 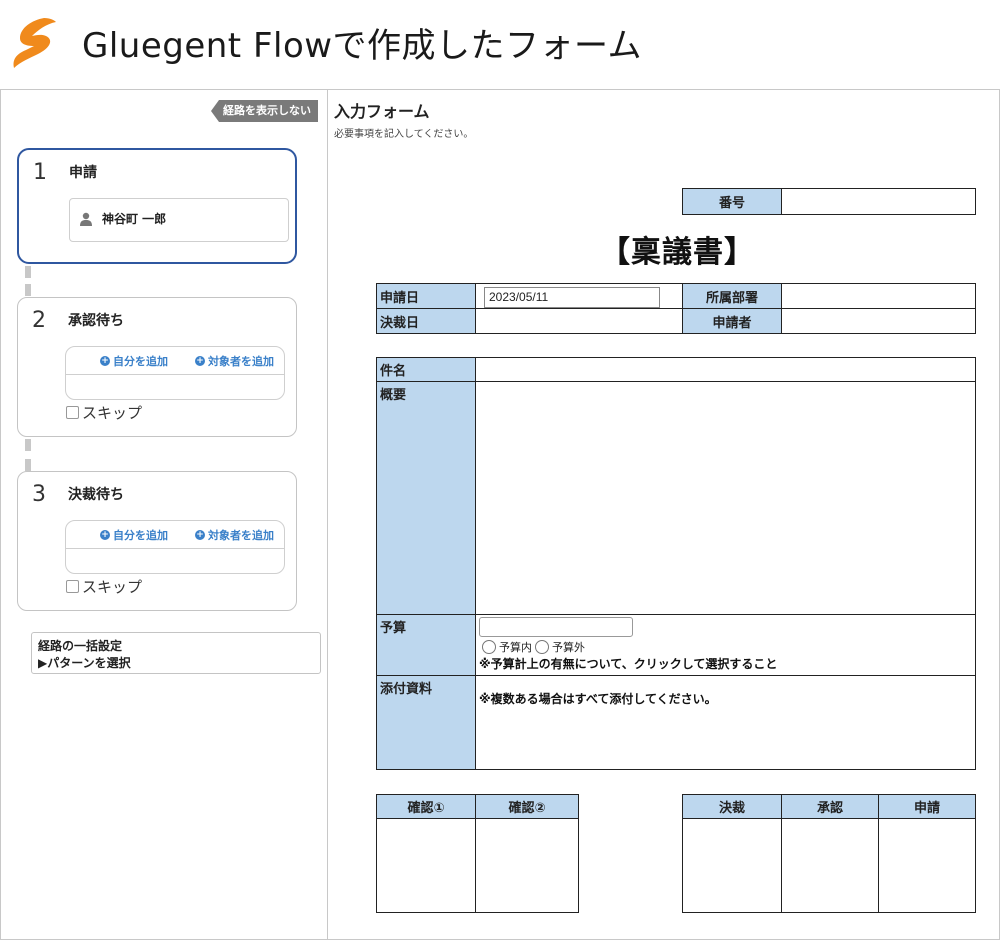 I want to click on approval-table: 決裁 承認 申請, so click(x=829, y=853).